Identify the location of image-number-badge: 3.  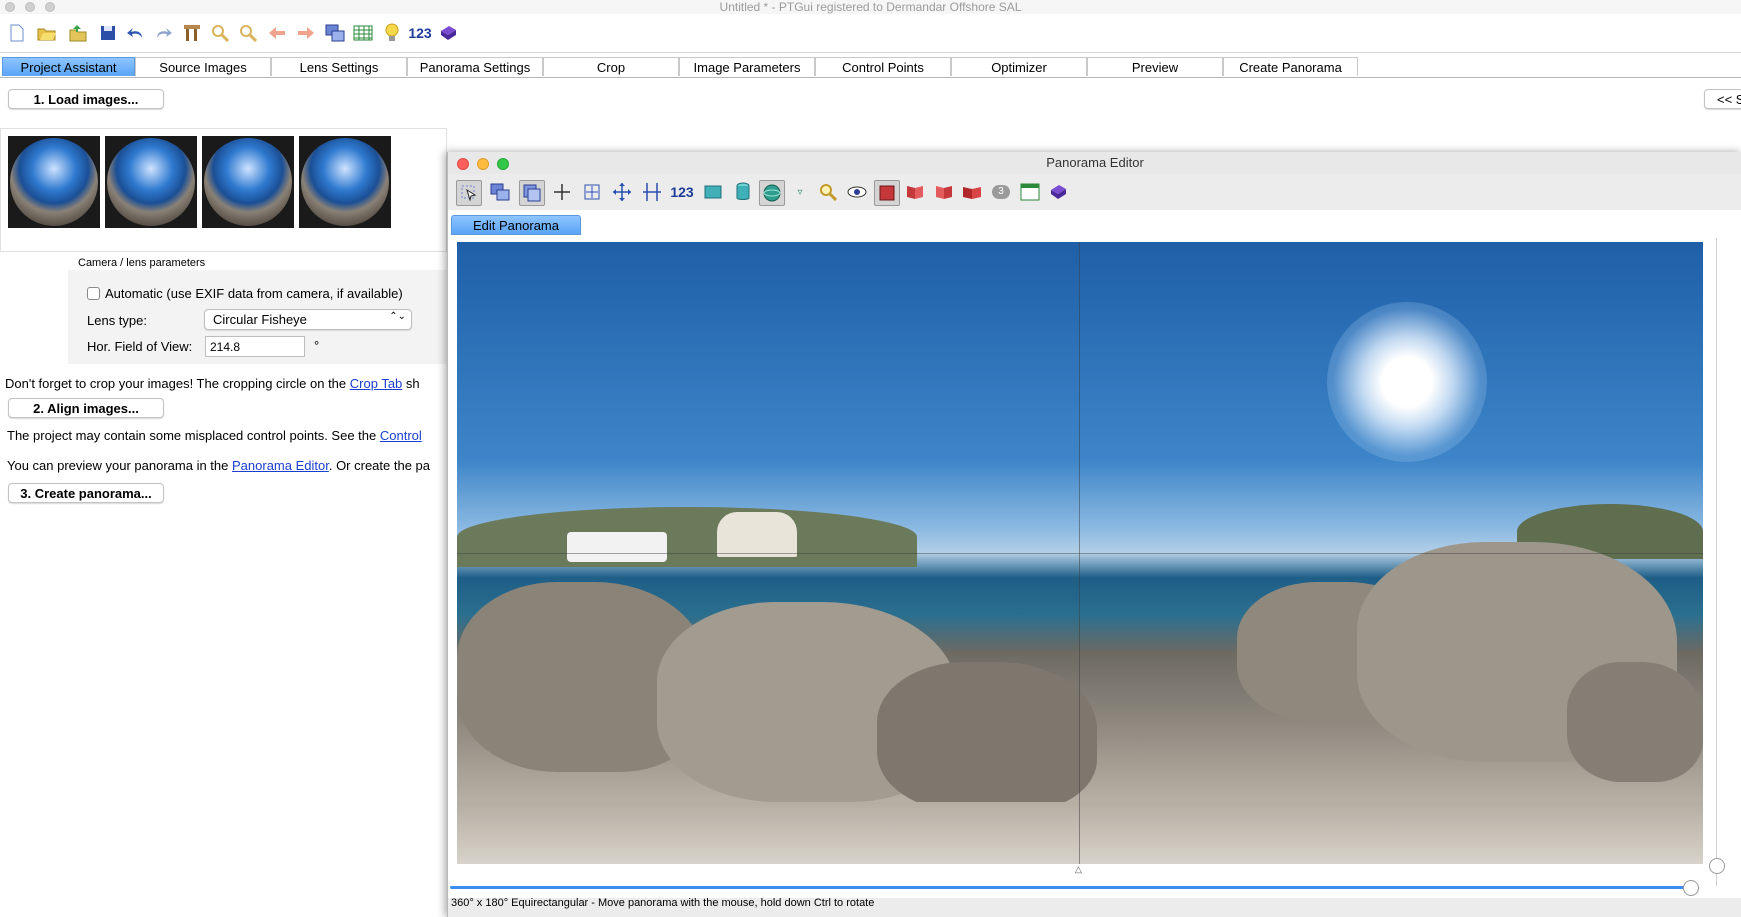
(1001, 192).